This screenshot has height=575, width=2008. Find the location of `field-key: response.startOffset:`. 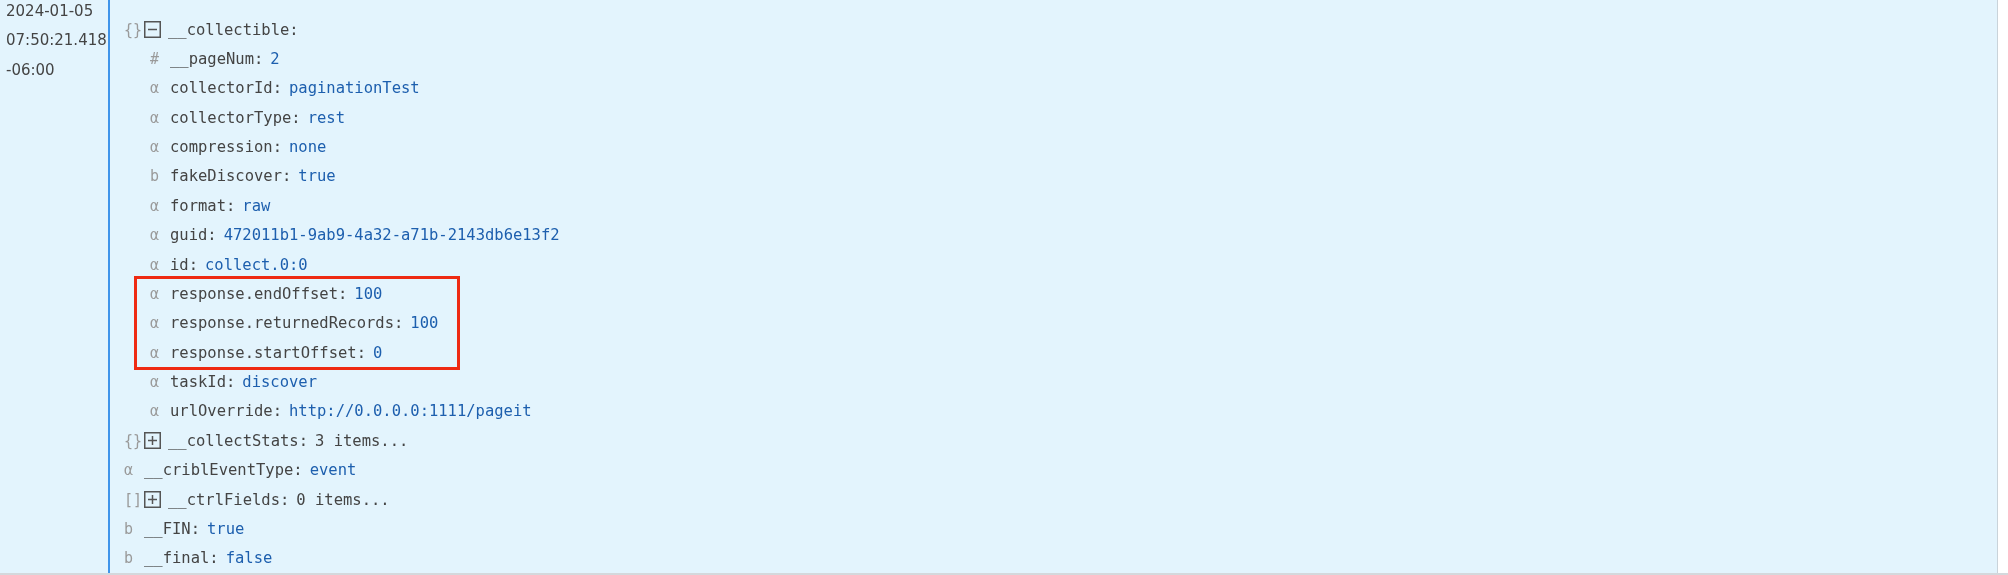

field-key: response.startOffset: is located at coordinates (268, 352).